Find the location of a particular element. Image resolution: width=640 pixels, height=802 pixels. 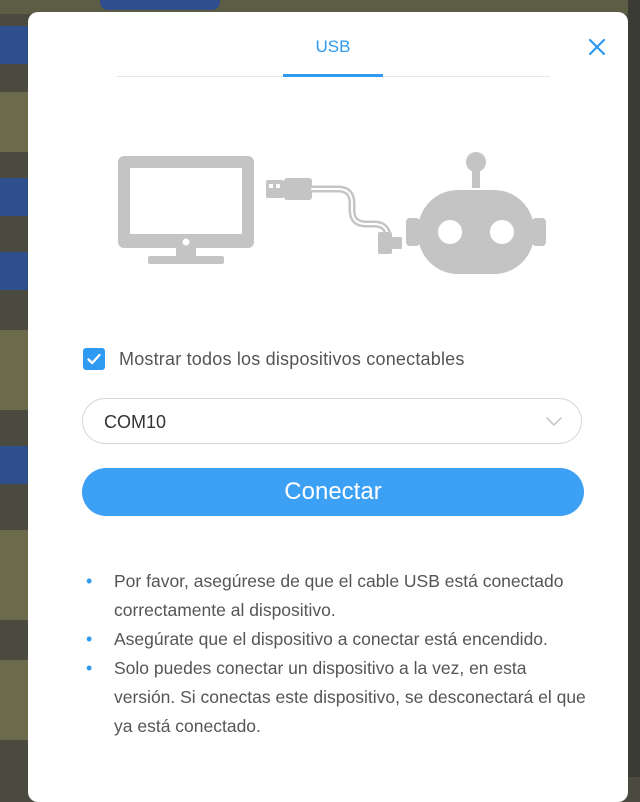

port-select-value: COM10 is located at coordinates (135, 422).